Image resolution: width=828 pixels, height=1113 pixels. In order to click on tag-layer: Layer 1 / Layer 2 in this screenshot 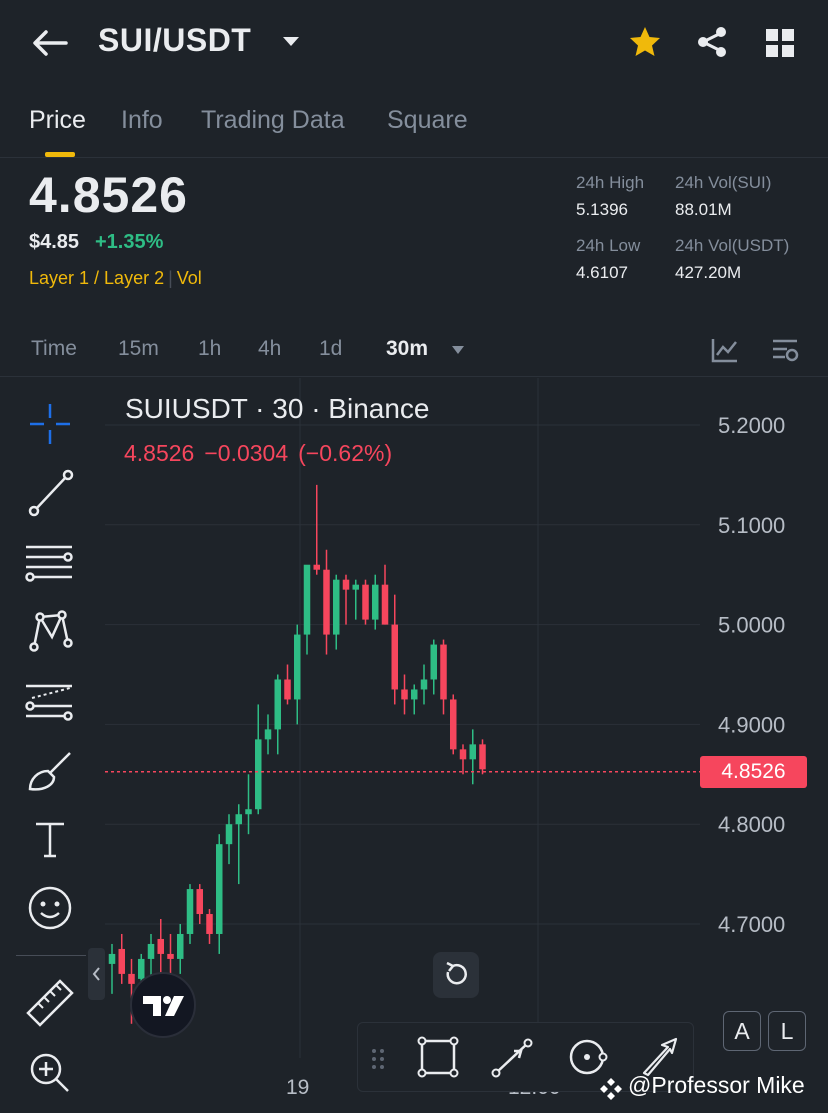, I will do `click(96, 278)`.